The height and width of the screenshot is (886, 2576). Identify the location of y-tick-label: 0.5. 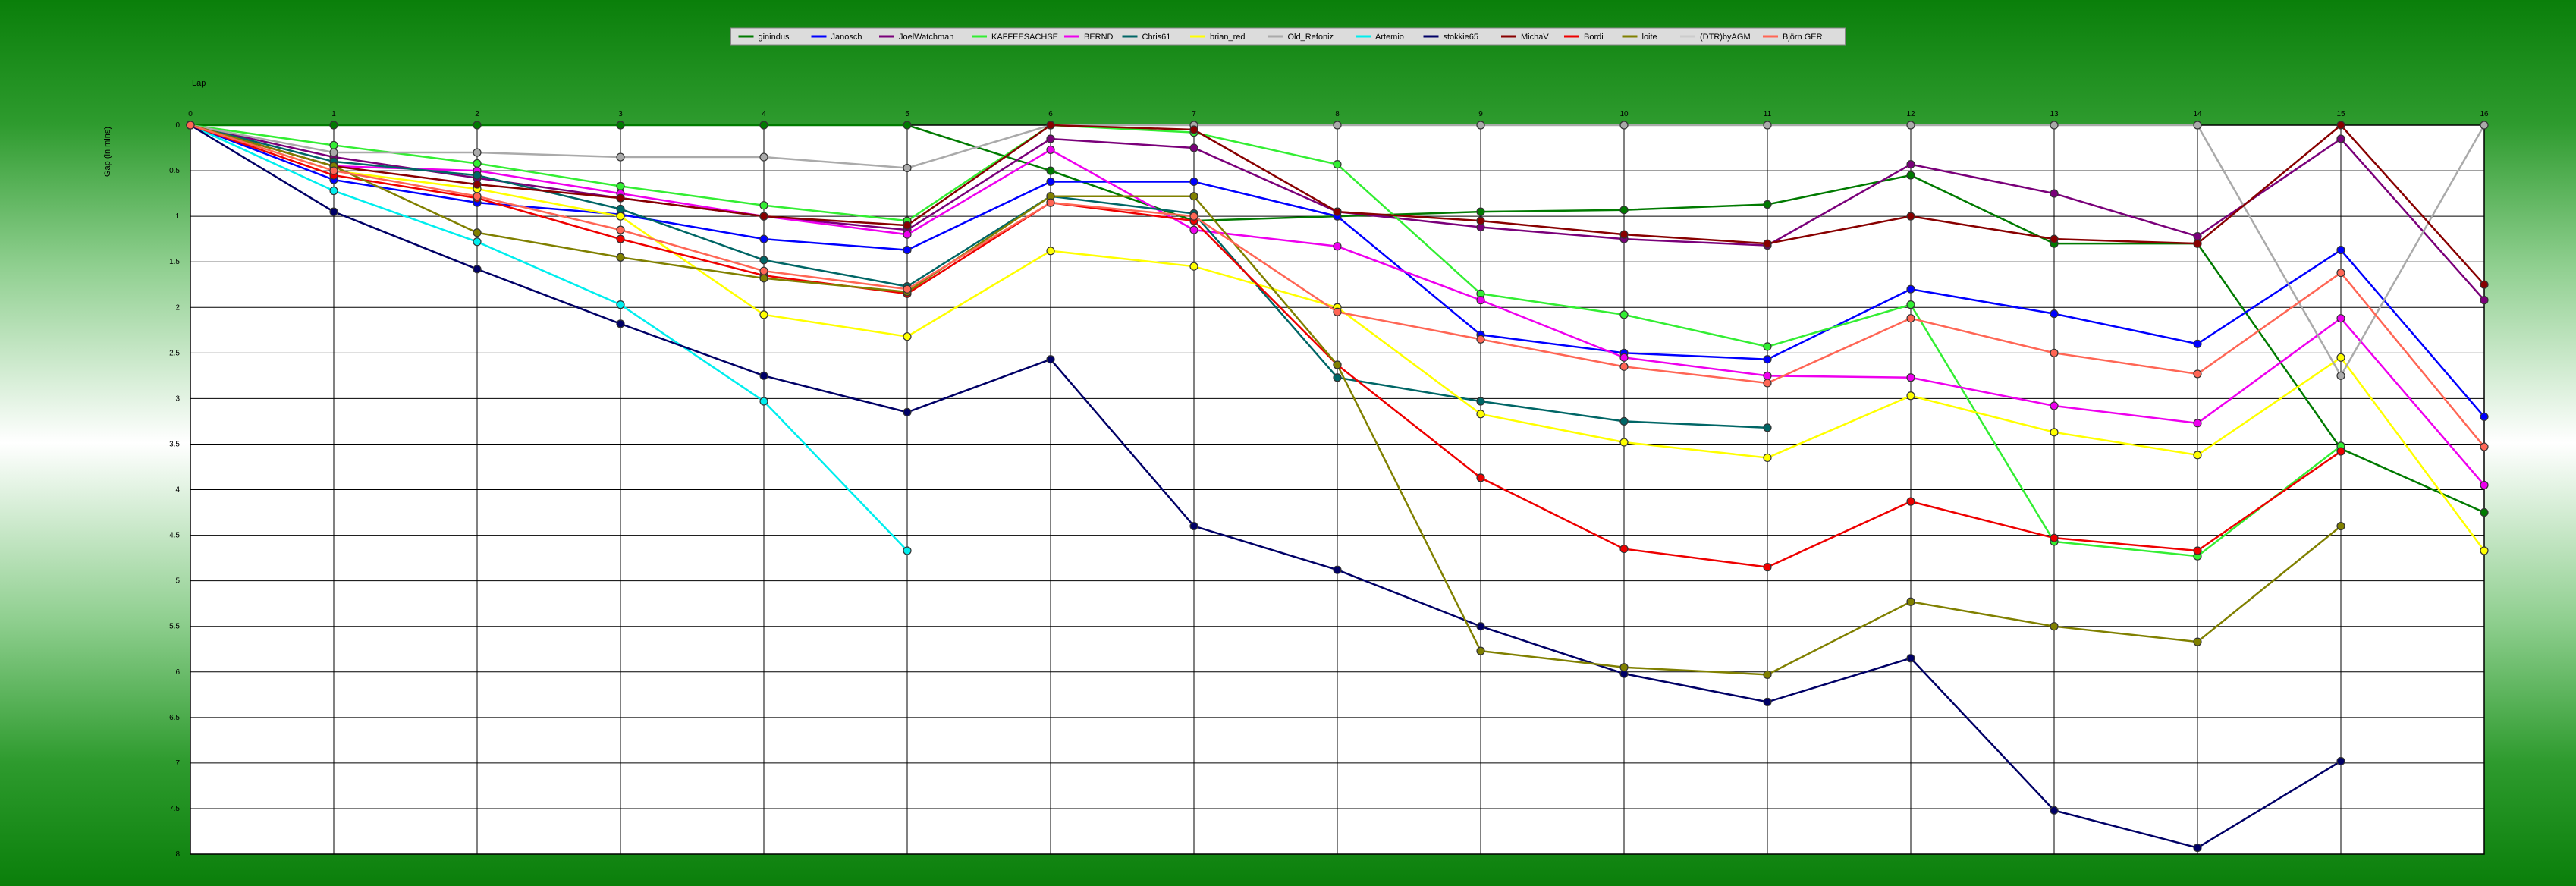
(174, 171).